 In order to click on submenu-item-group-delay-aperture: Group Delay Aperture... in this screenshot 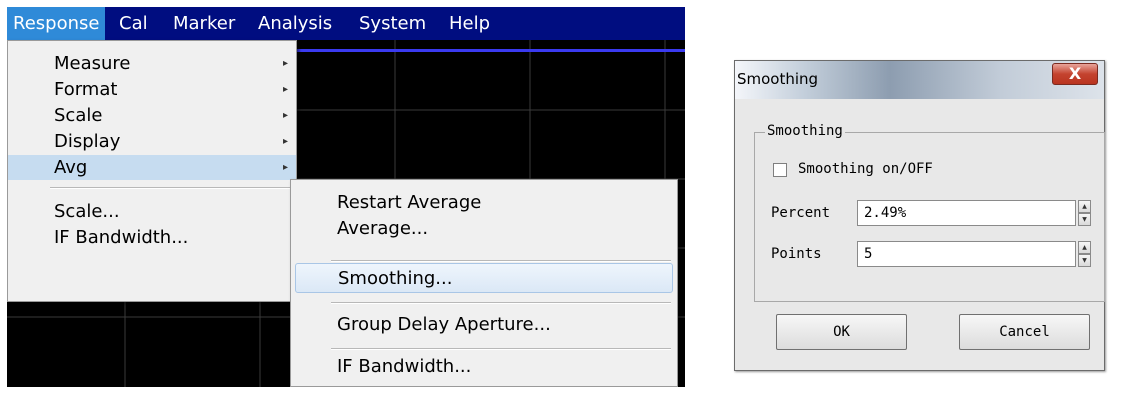, I will do `click(484, 325)`.